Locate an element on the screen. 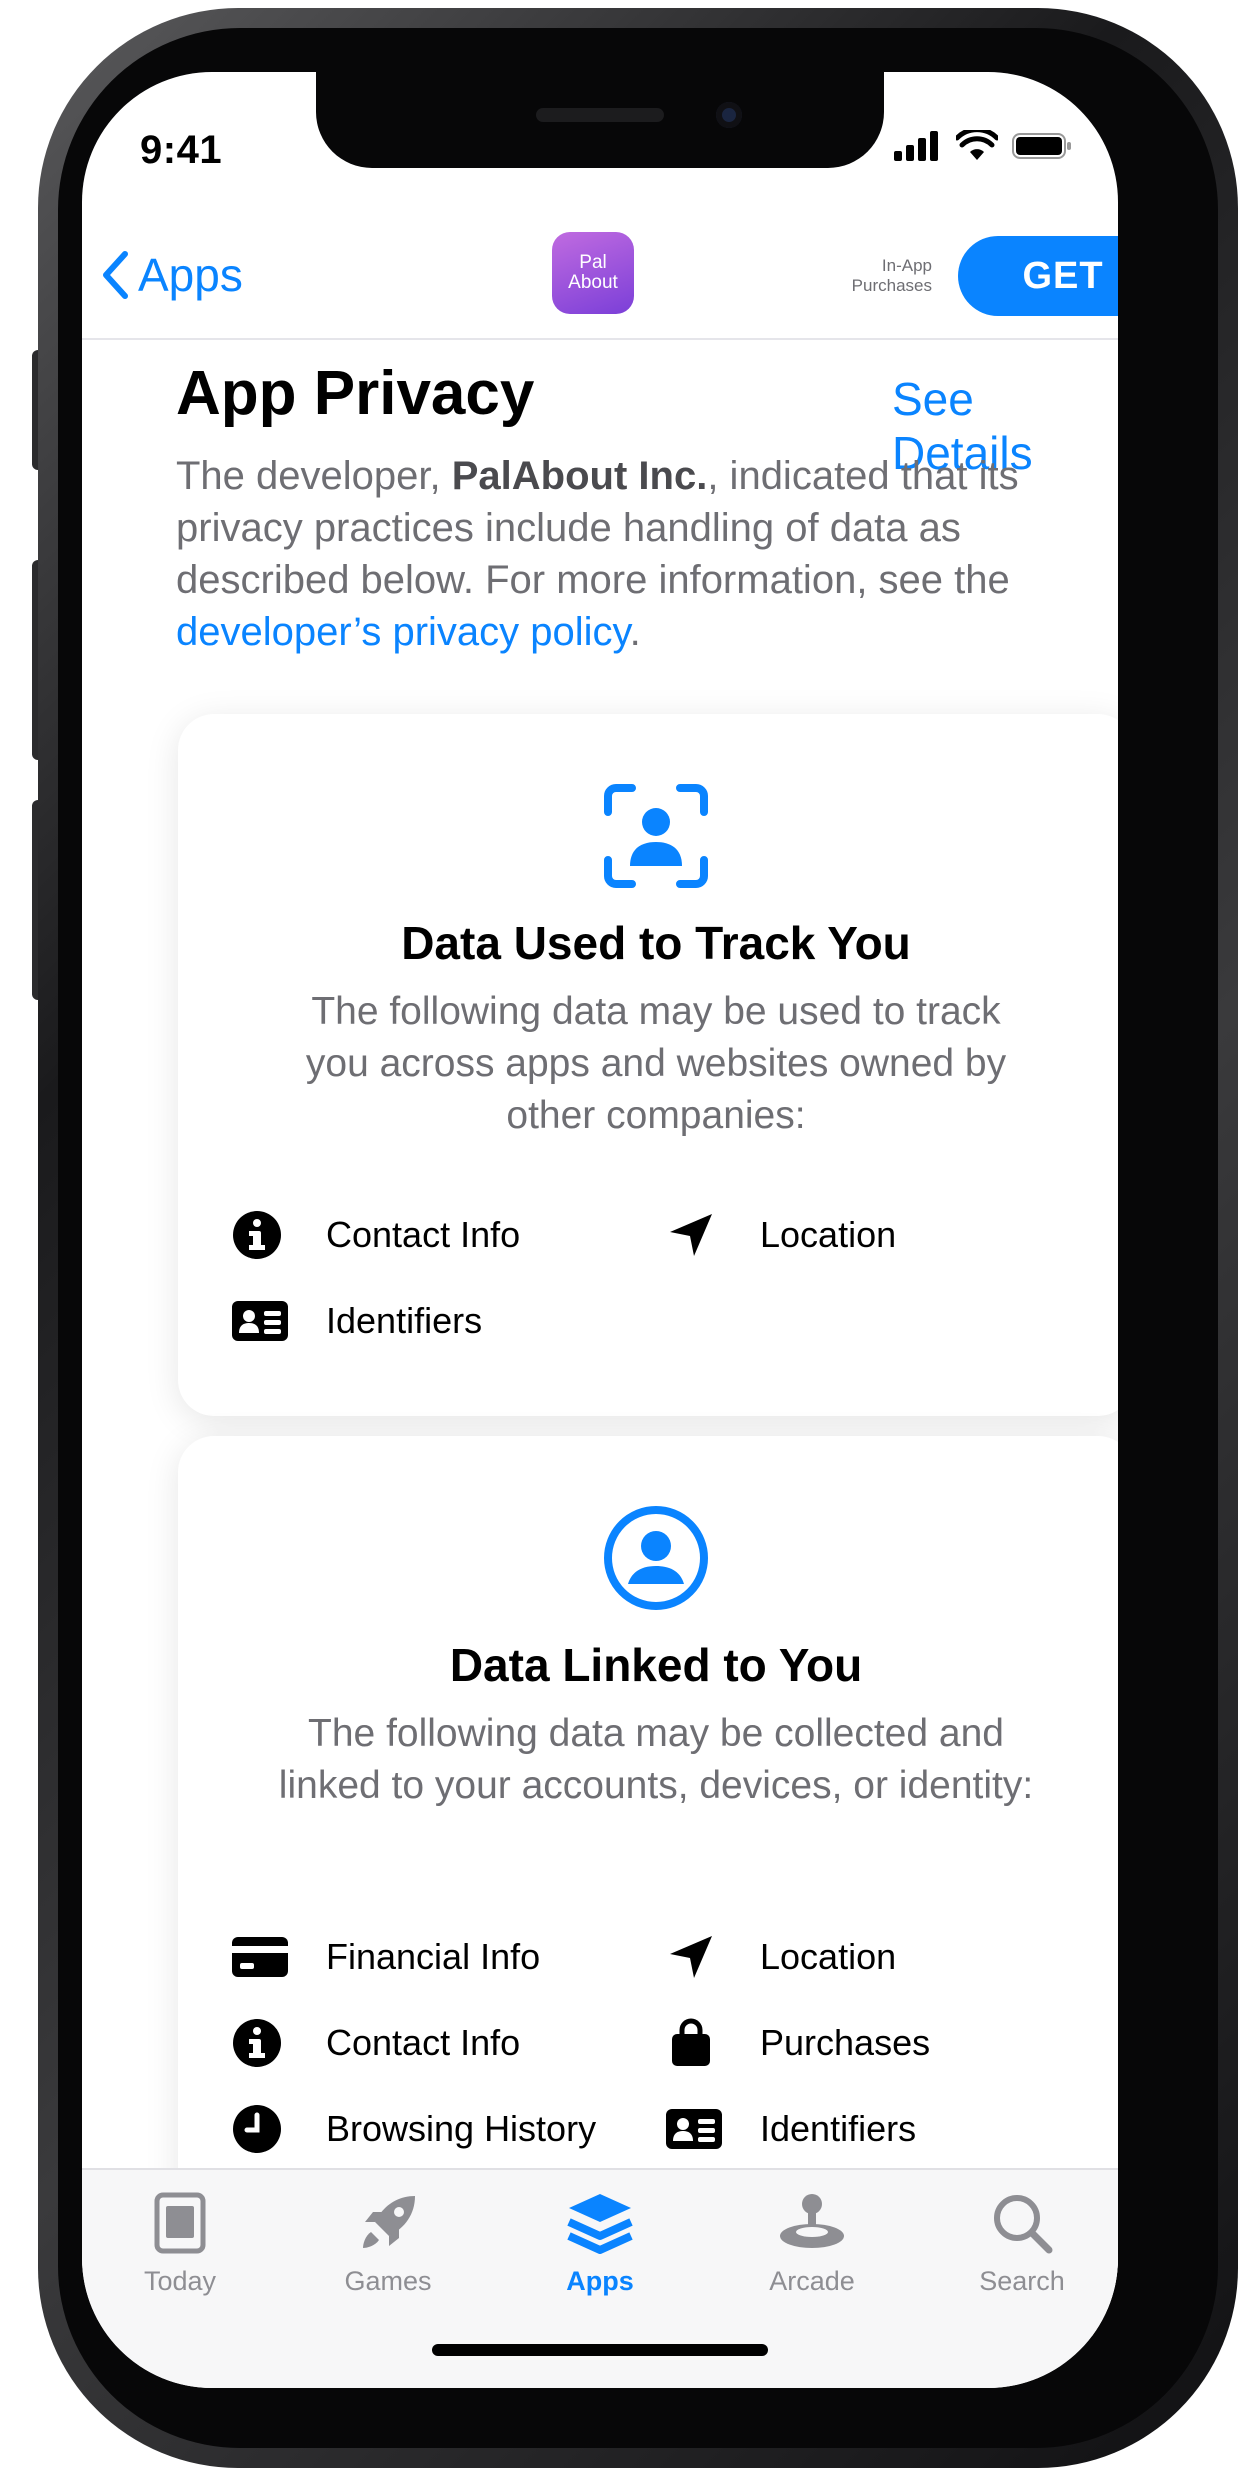 This screenshot has height=2476, width=1246. home-indicator is located at coordinates (600, 2350).